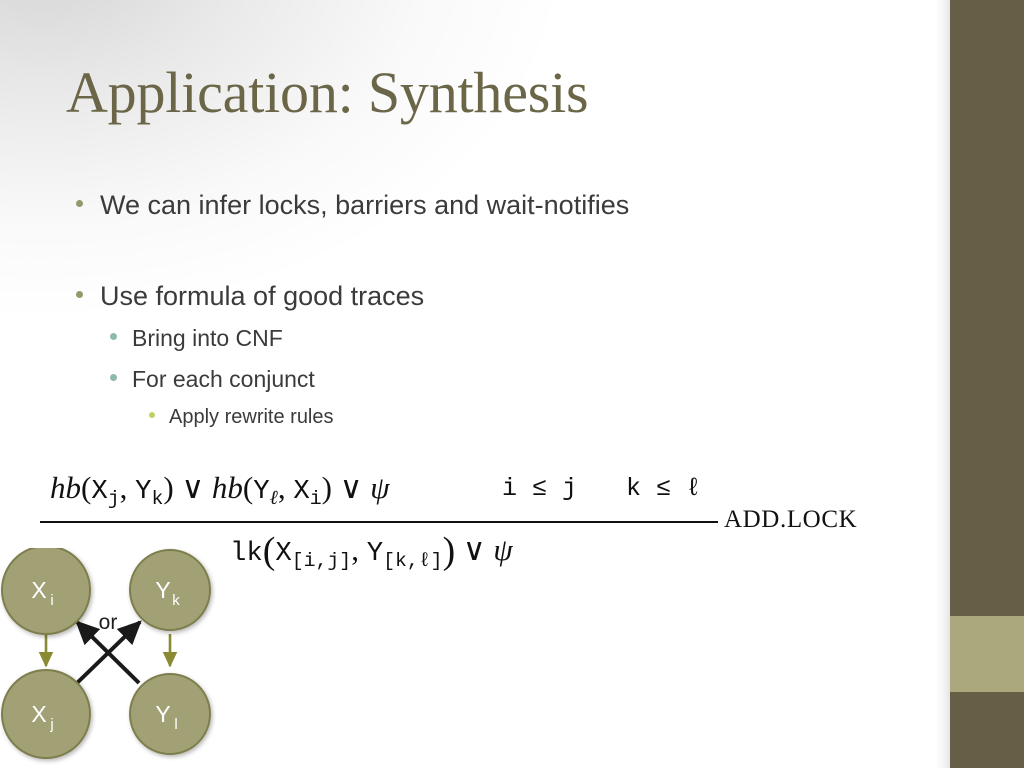  I want to click on bullet-text: Use formula of good traces, so click(262, 296).